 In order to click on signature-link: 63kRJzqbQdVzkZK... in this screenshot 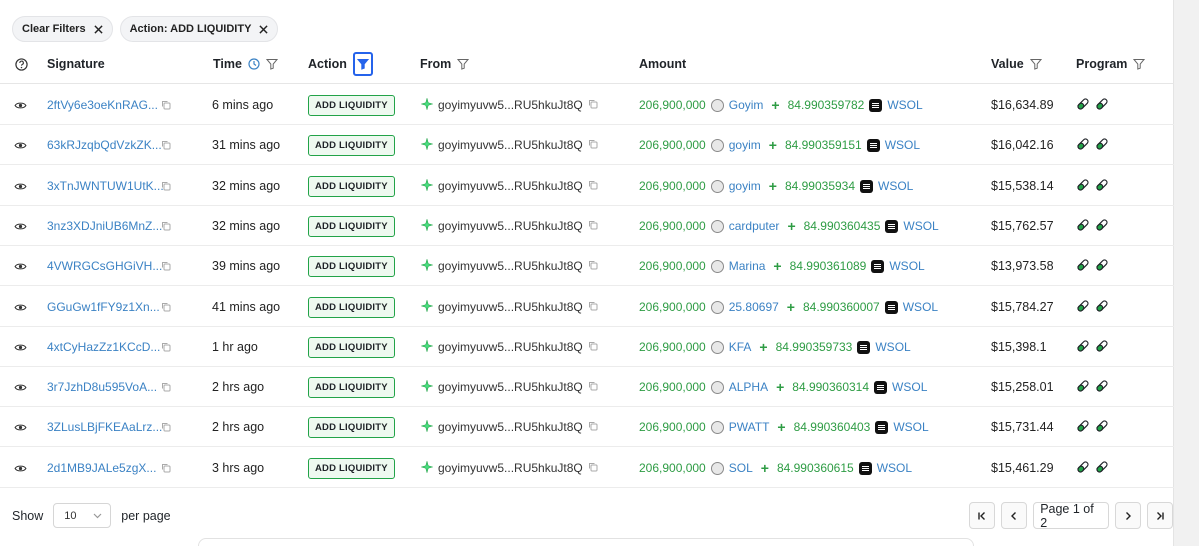, I will do `click(104, 145)`.